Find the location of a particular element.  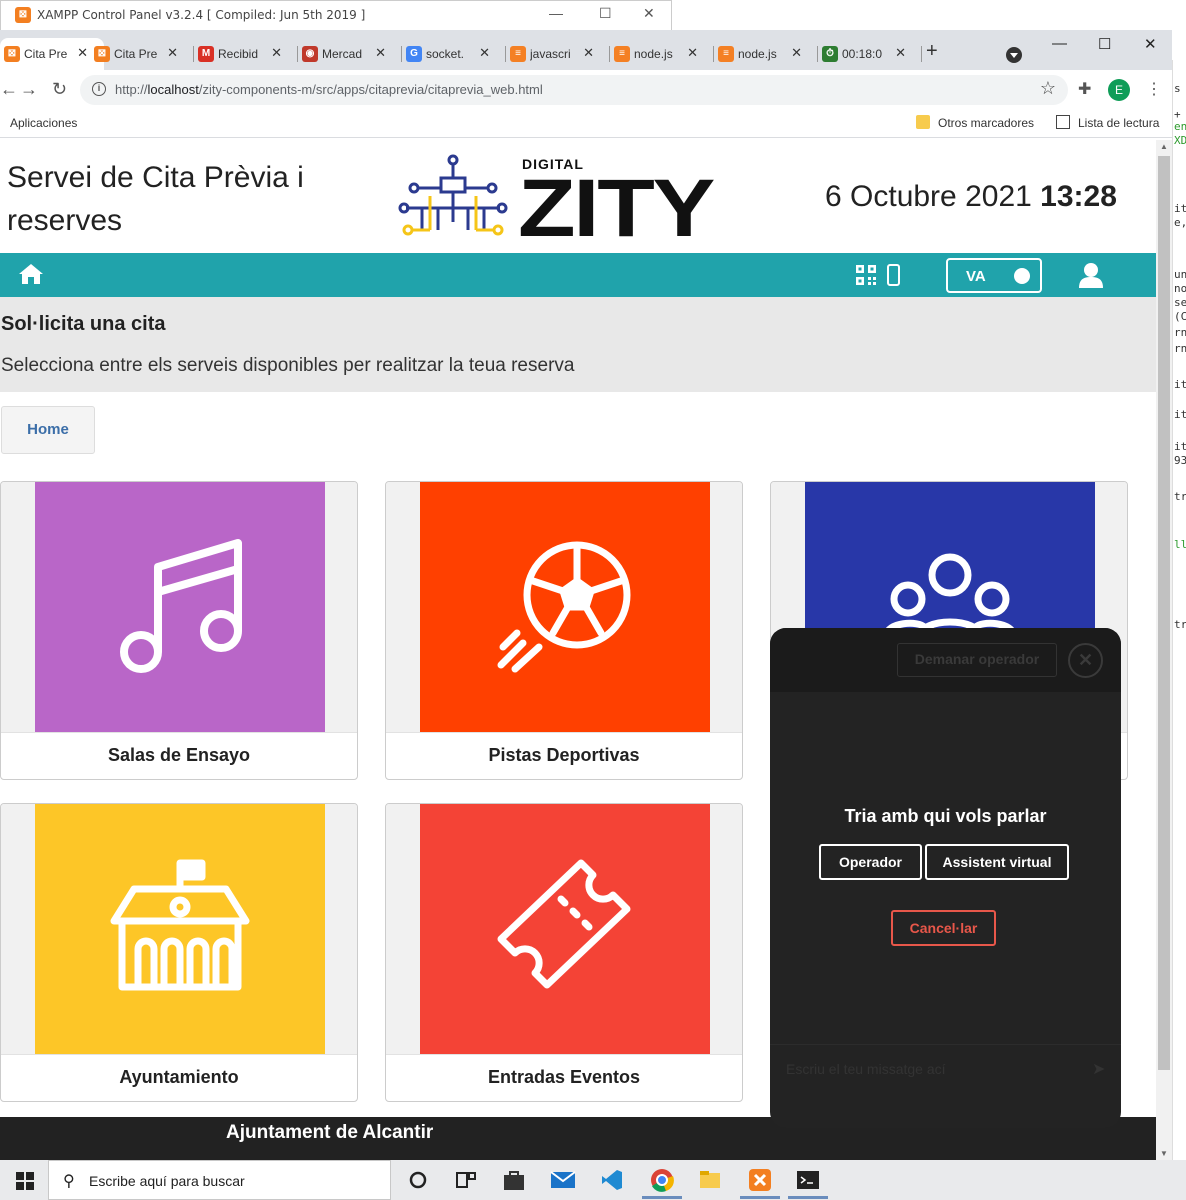

scroll-up-icon: ▲ is located at coordinates (1164, 146).